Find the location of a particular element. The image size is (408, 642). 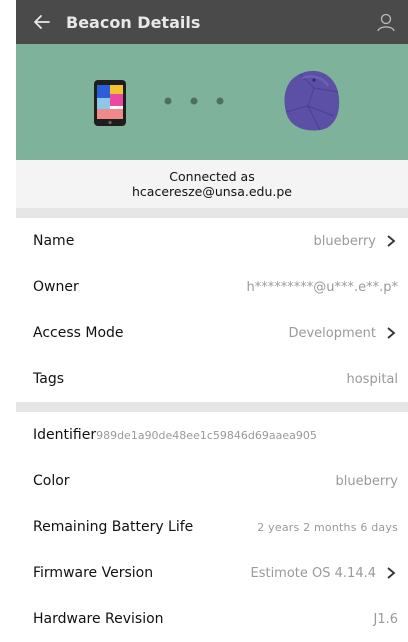

row-value-container: Estimote OS 4.14.4 is located at coordinates (324, 573).